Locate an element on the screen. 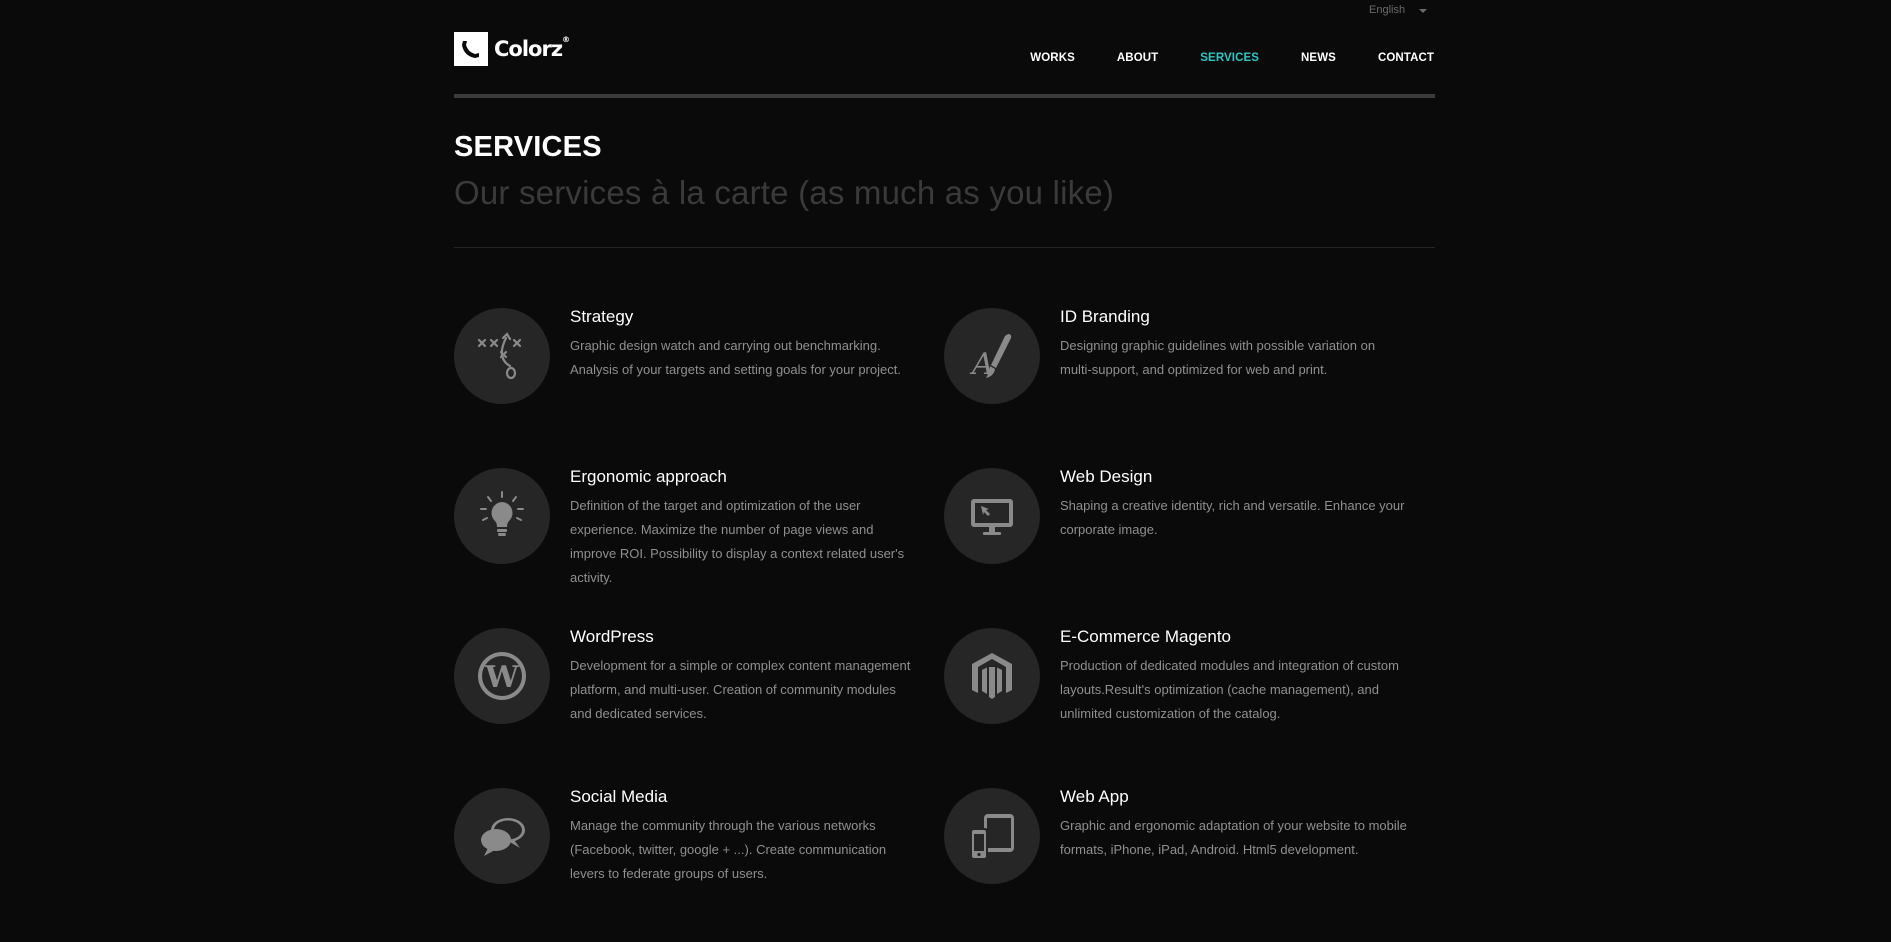 This screenshot has height=942, width=1891. service-title: Ergonomic approach is located at coordinates (648, 476).